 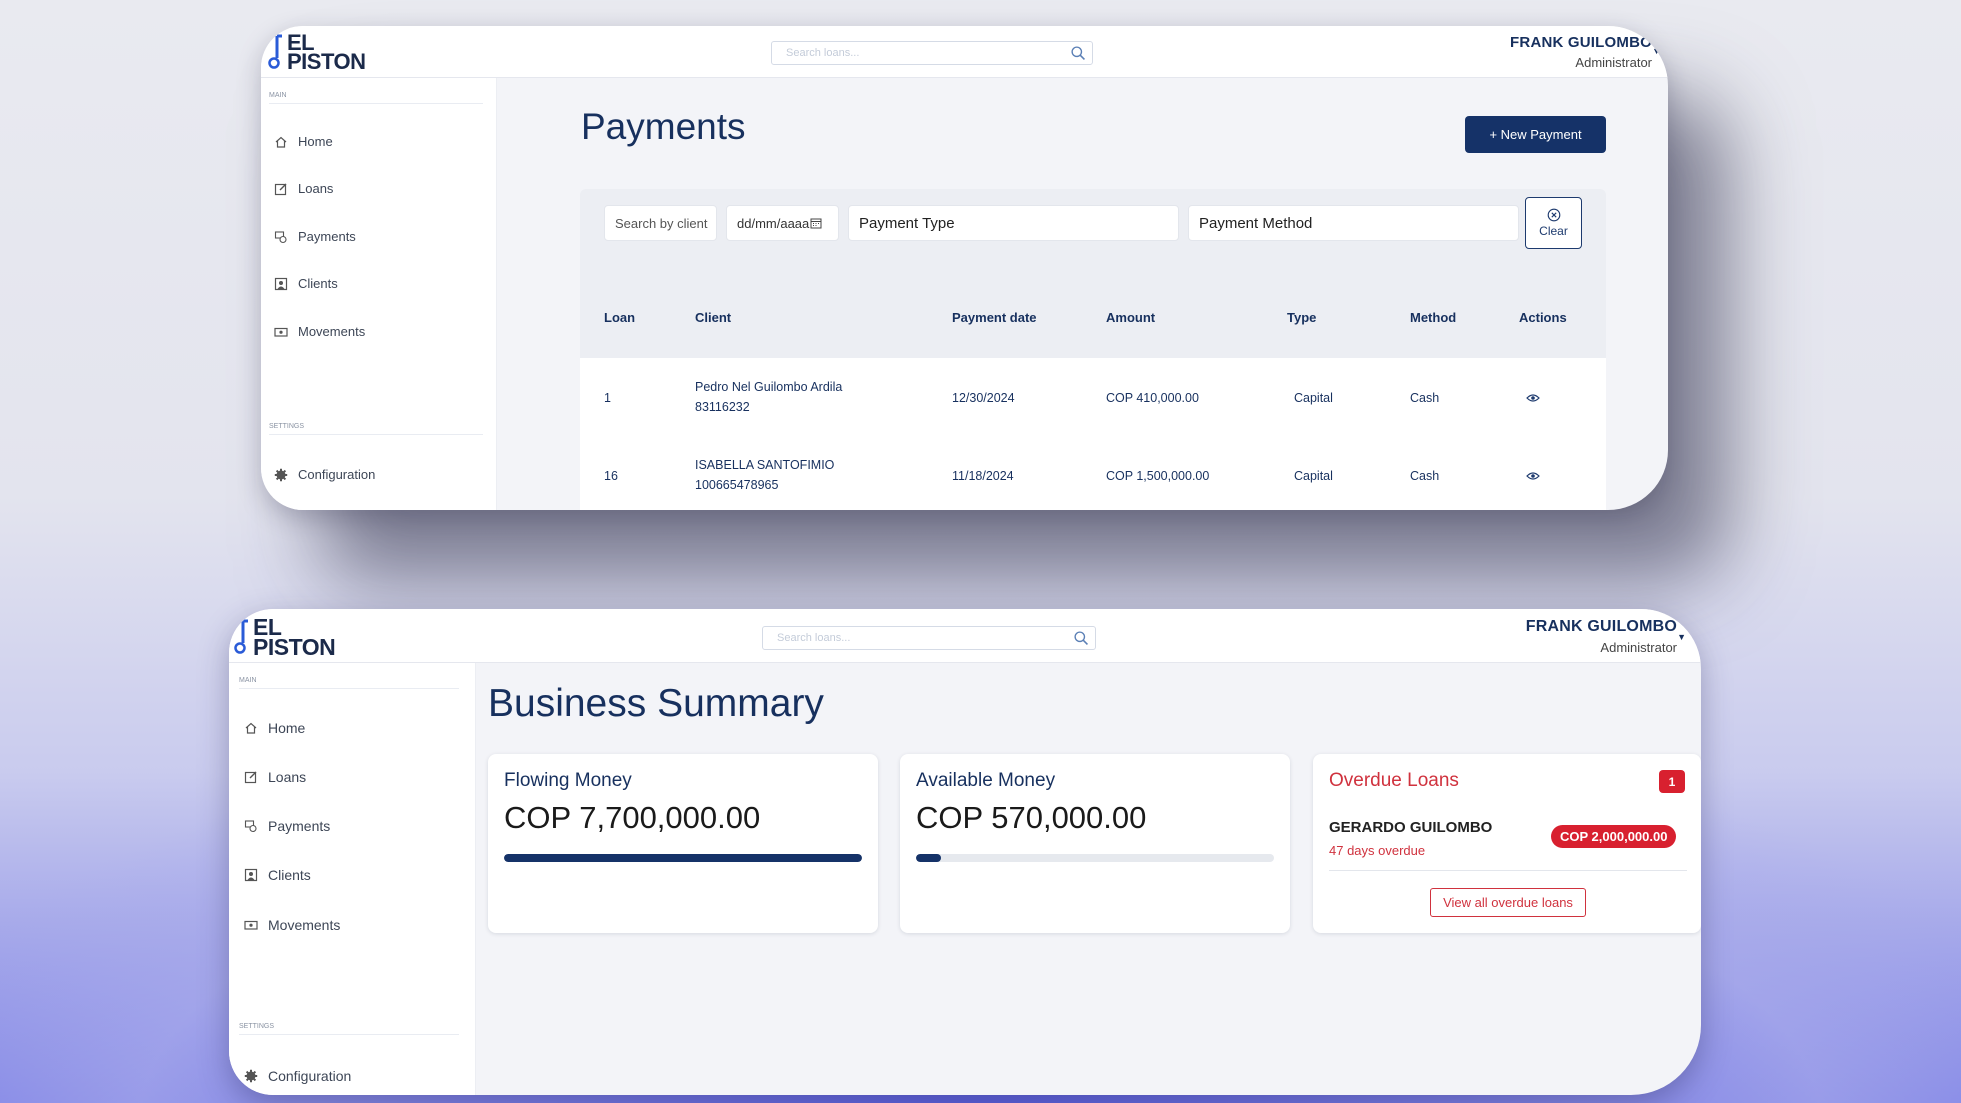 I want to click on column-header-method: Method, so click(x=1433, y=317).